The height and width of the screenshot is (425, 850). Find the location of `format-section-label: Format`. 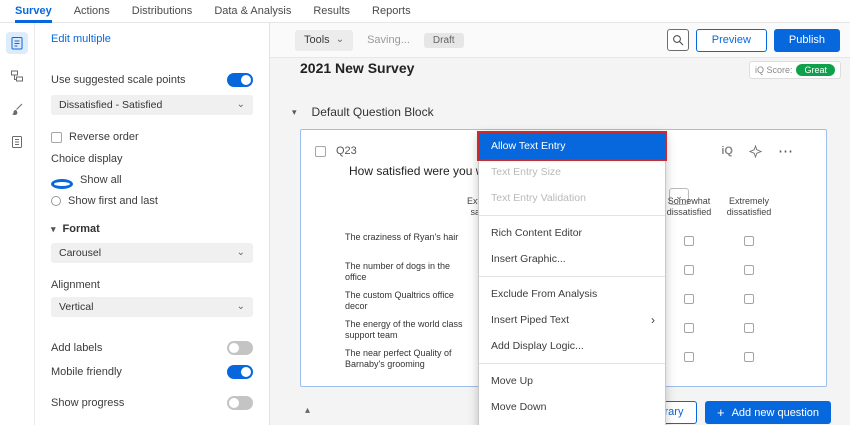

format-section-label: Format is located at coordinates (81, 229).